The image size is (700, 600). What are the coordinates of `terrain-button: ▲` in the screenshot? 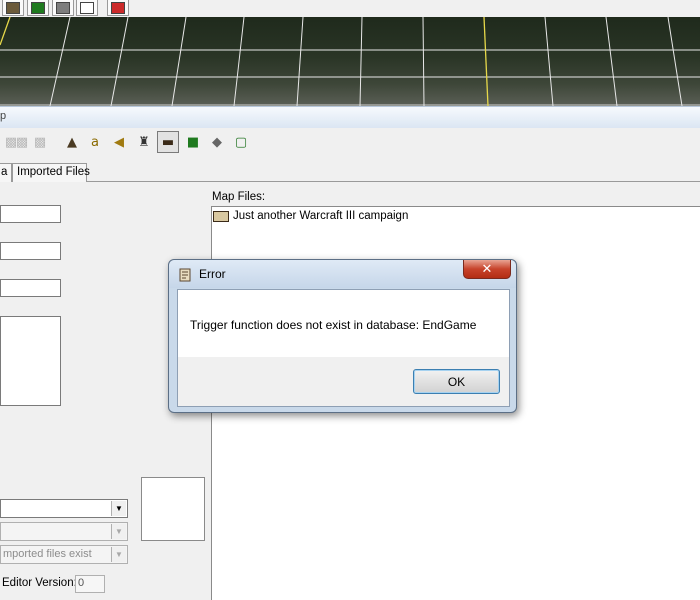 It's located at (72, 142).